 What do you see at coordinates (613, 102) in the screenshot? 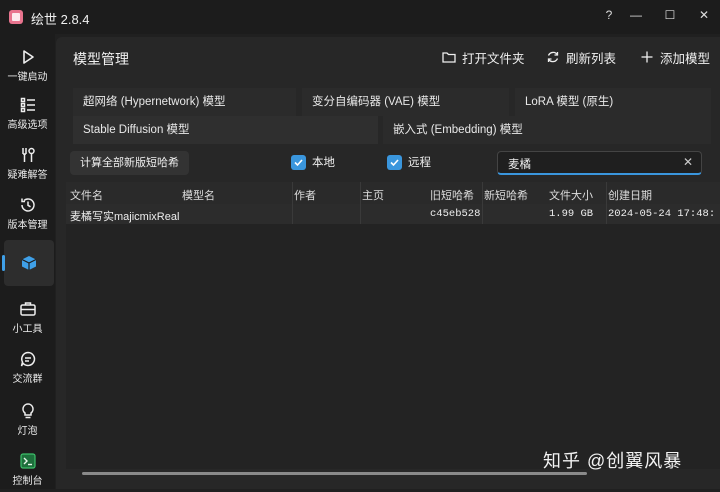
I see `tab-lora: LoRA 模型 (原生)` at bounding box center [613, 102].